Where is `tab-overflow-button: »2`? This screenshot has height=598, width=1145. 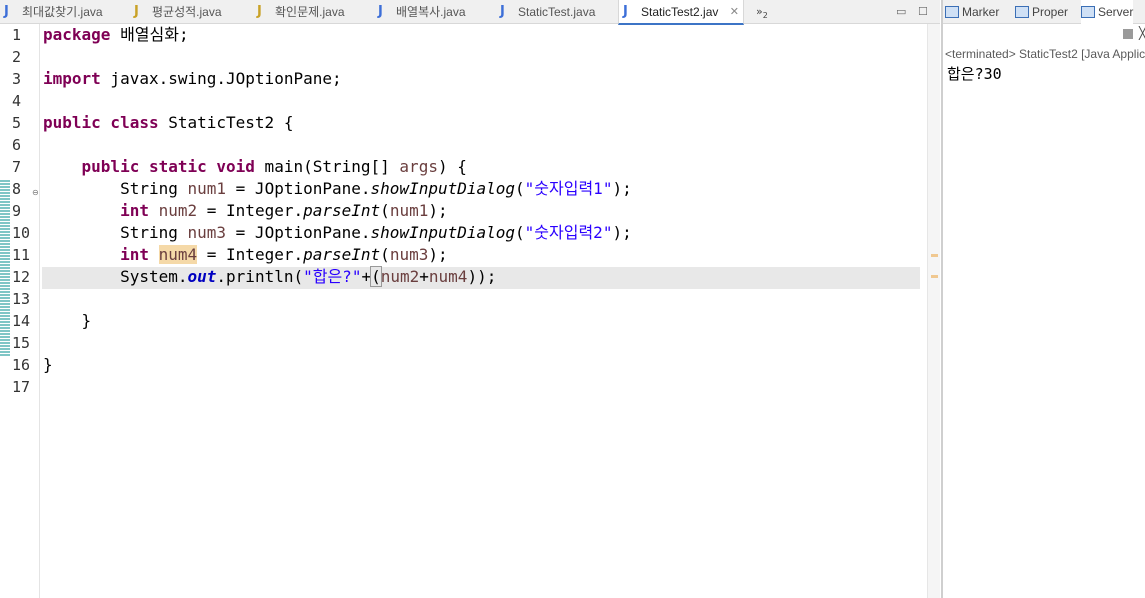 tab-overflow-button: »2 is located at coordinates (762, 12).